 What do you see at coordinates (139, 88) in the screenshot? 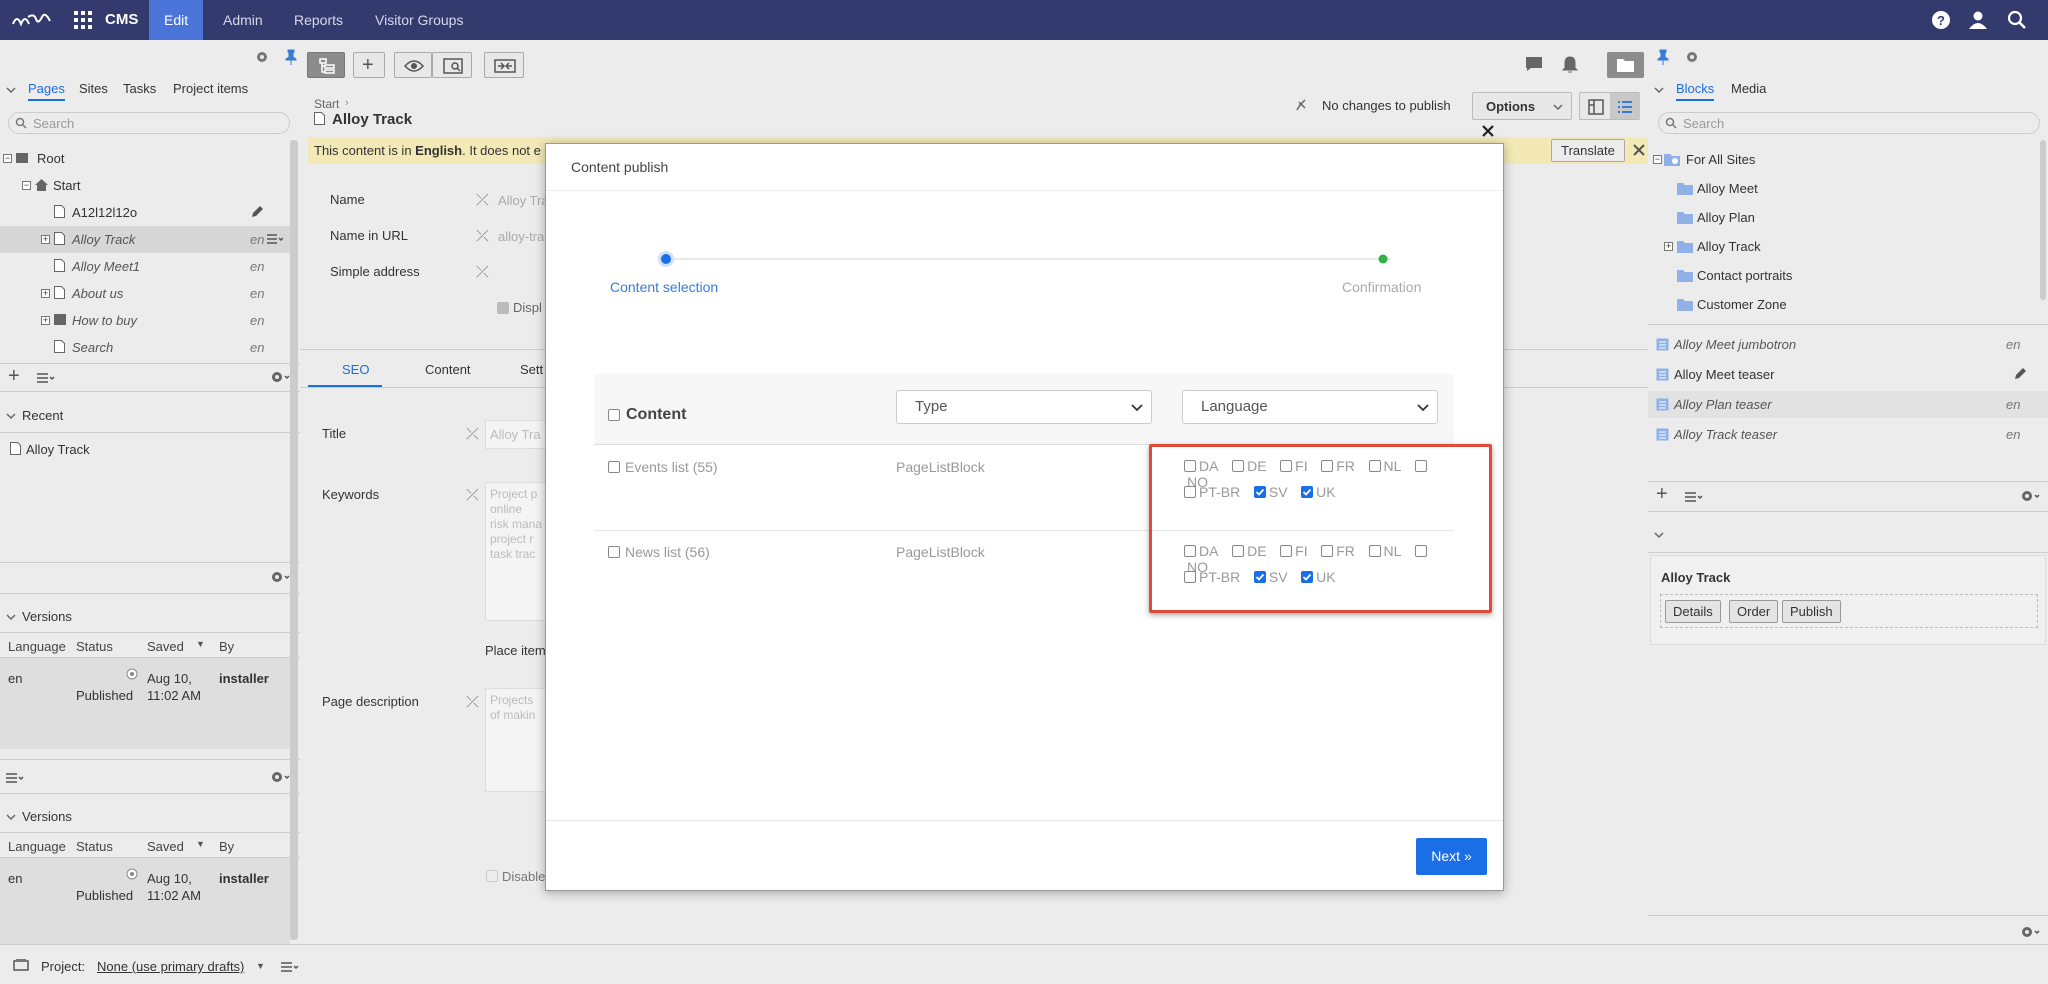
I see `tab-tasks: Tasks` at bounding box center [139, 88].